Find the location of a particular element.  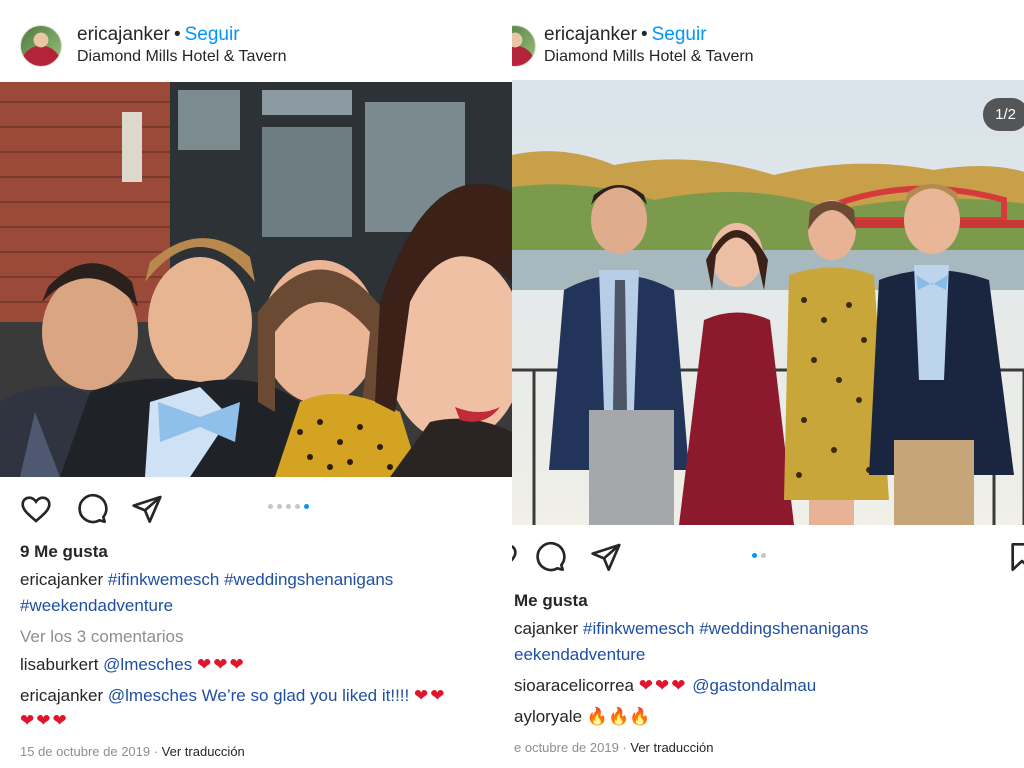

comment-username: lisaburkert is located at coordinates (59, 664).